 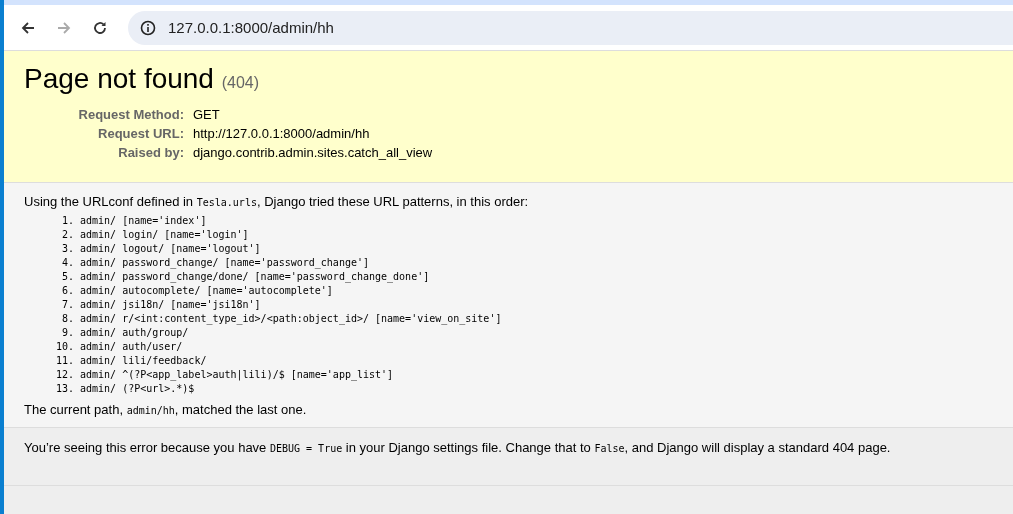 What do you see at coordinates (458, 447) in the screenshot?
I see `explanation-text: You’re seeing this error because you have DEBUG = True in your Django settings file. Change that to False, and Django will display a standard 404 page.` at bounding box center [458, 447].